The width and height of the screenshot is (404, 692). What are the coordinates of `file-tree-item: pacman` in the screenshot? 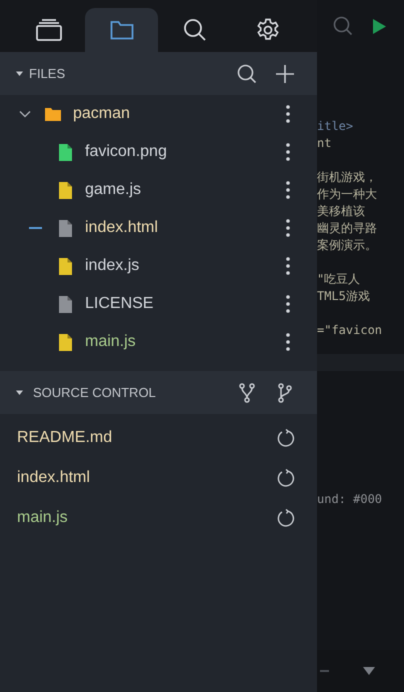 It's located at (158, 114).